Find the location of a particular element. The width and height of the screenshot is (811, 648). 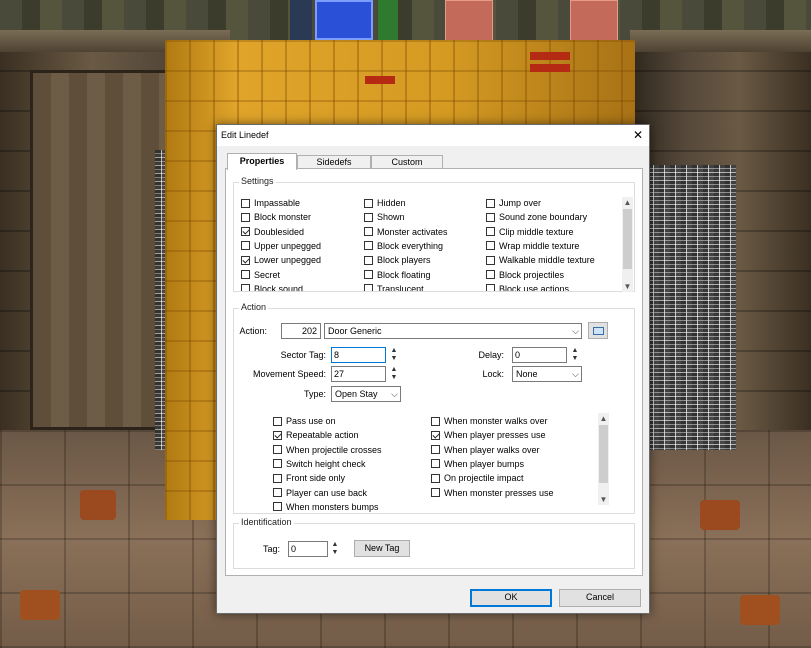

checkbox-label: Impassable is located at coordinates (277, 203).